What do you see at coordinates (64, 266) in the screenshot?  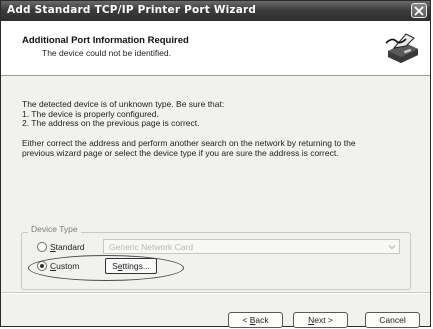 I see `custom-radio-label: Custom` at bounding box center [64, 266].